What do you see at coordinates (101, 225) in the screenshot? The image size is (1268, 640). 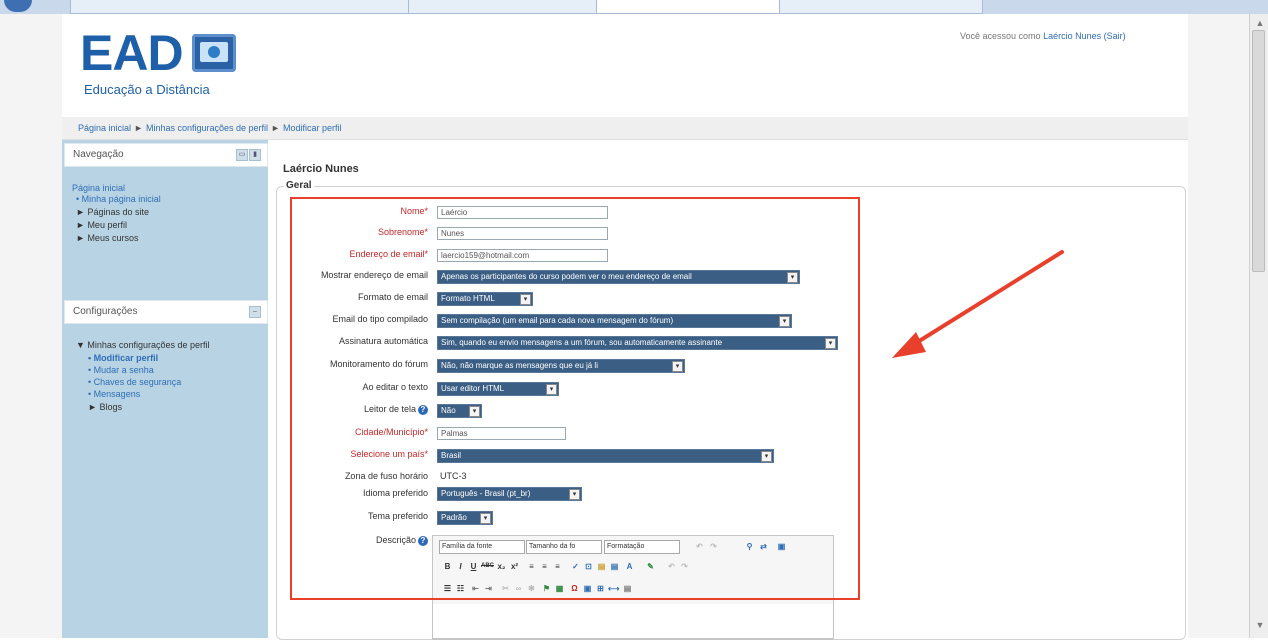 I see `nav-item-my-profile: ► Meu perfil` at bounding box center [101, 225].